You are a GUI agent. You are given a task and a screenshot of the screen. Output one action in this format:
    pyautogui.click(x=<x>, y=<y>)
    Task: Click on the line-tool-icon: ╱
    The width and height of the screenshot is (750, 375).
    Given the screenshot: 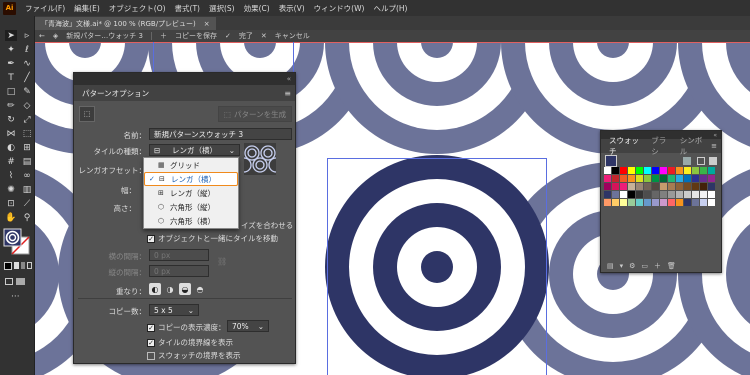 What is the action you would take?
    pyautogui.click(x=27, y=77)
    